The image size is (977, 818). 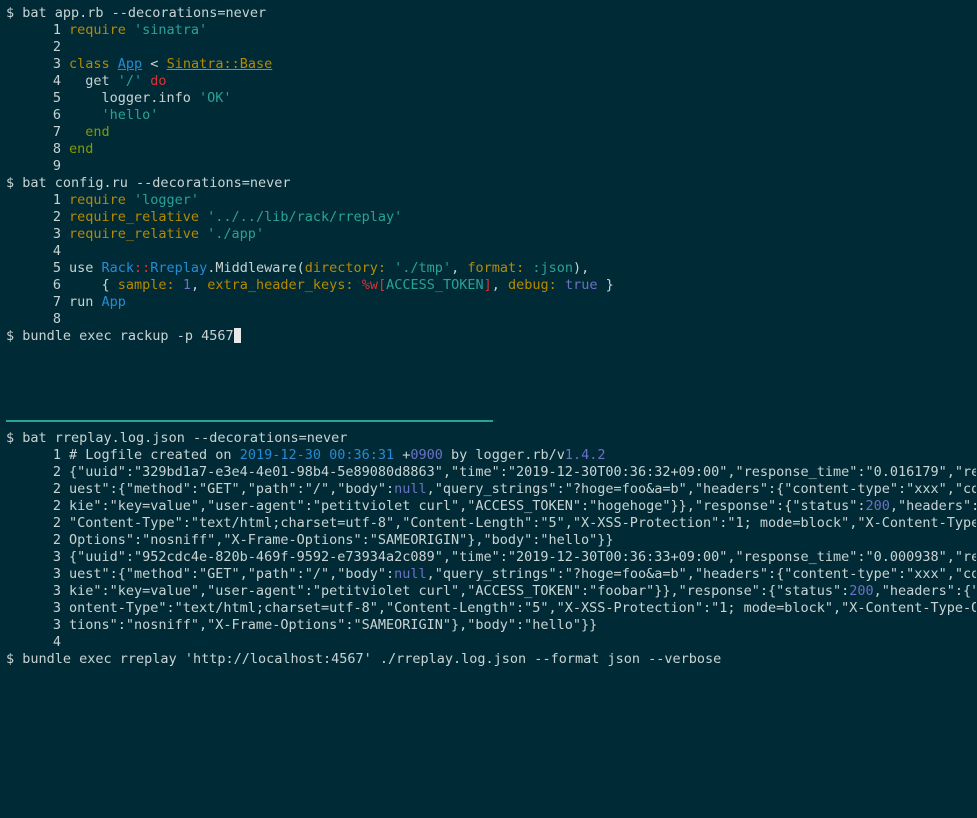 What do you see at coordinates (85, 302) in the screenshot?
I see `code-token: run` at bounding box center [85, 302].